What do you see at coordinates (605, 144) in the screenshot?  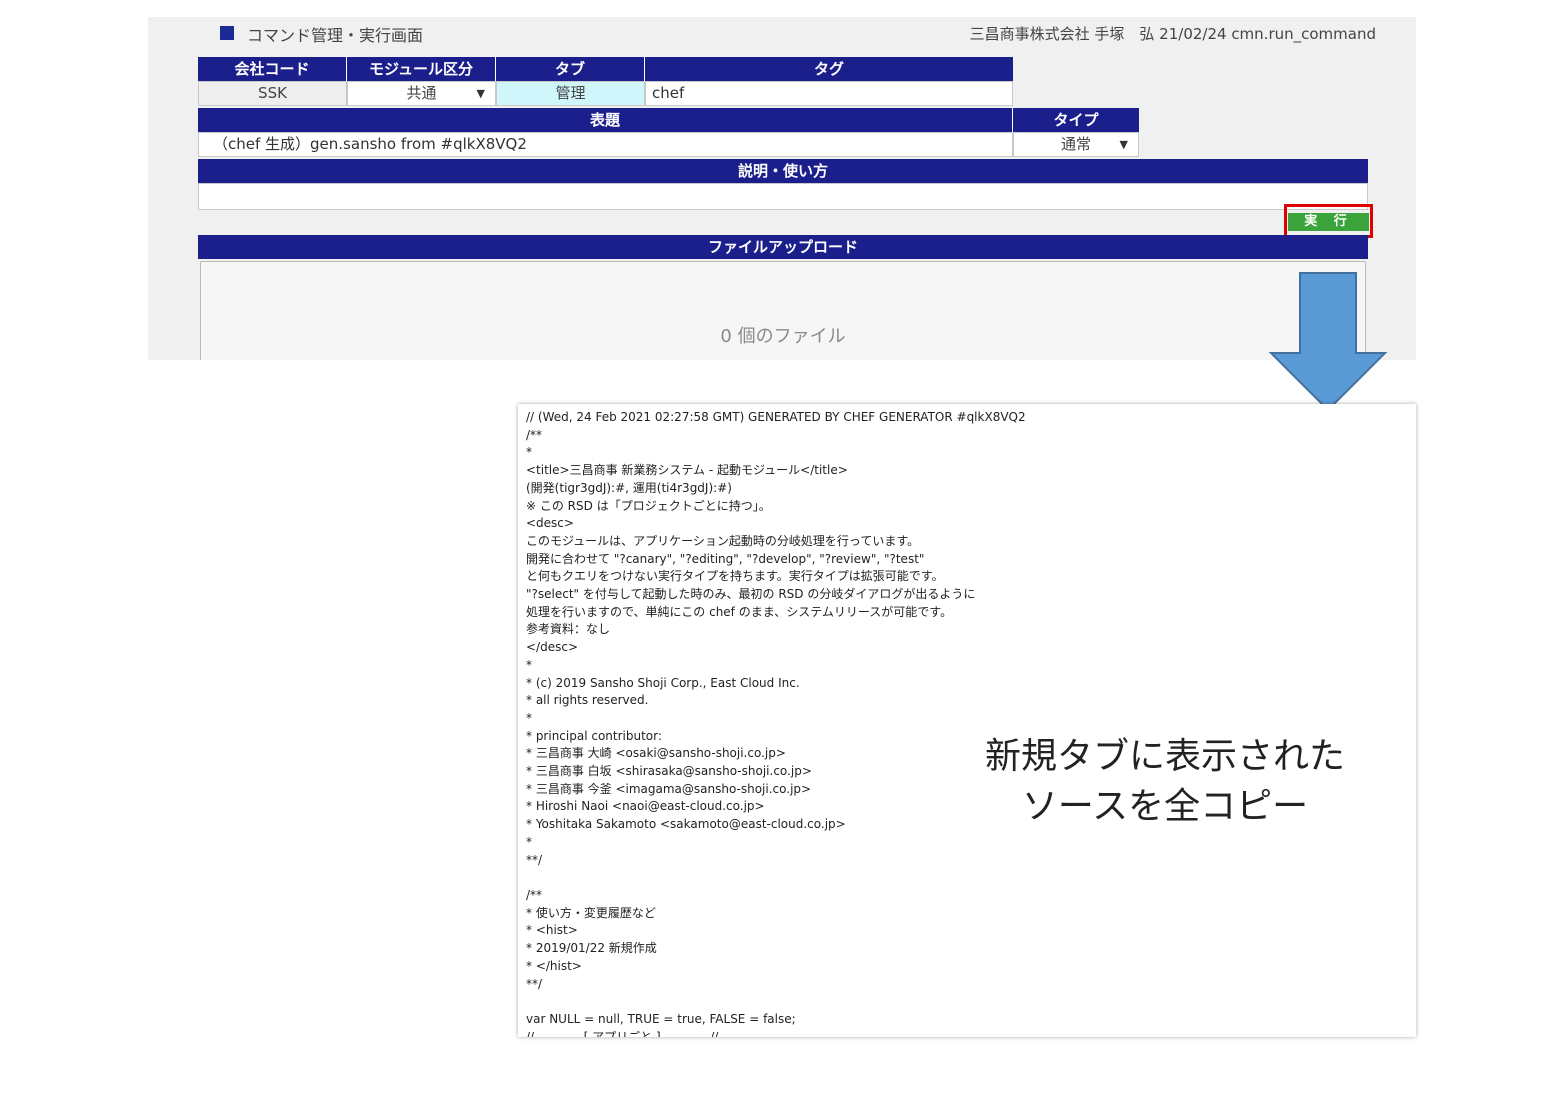 I see `subject-input: （chef 生成）gen.sansho from #qlkX8VQ2` at bounding box center [605, 144].